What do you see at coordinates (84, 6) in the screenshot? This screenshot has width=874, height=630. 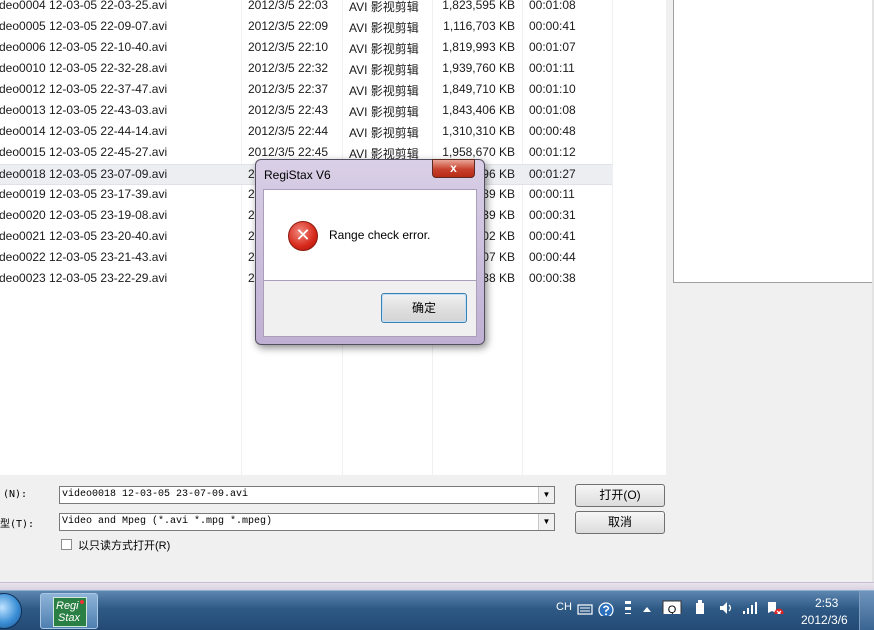 I see `file-name: deo0004 12-03-05 22-03-25.avi` at bounding box center [84, 6].